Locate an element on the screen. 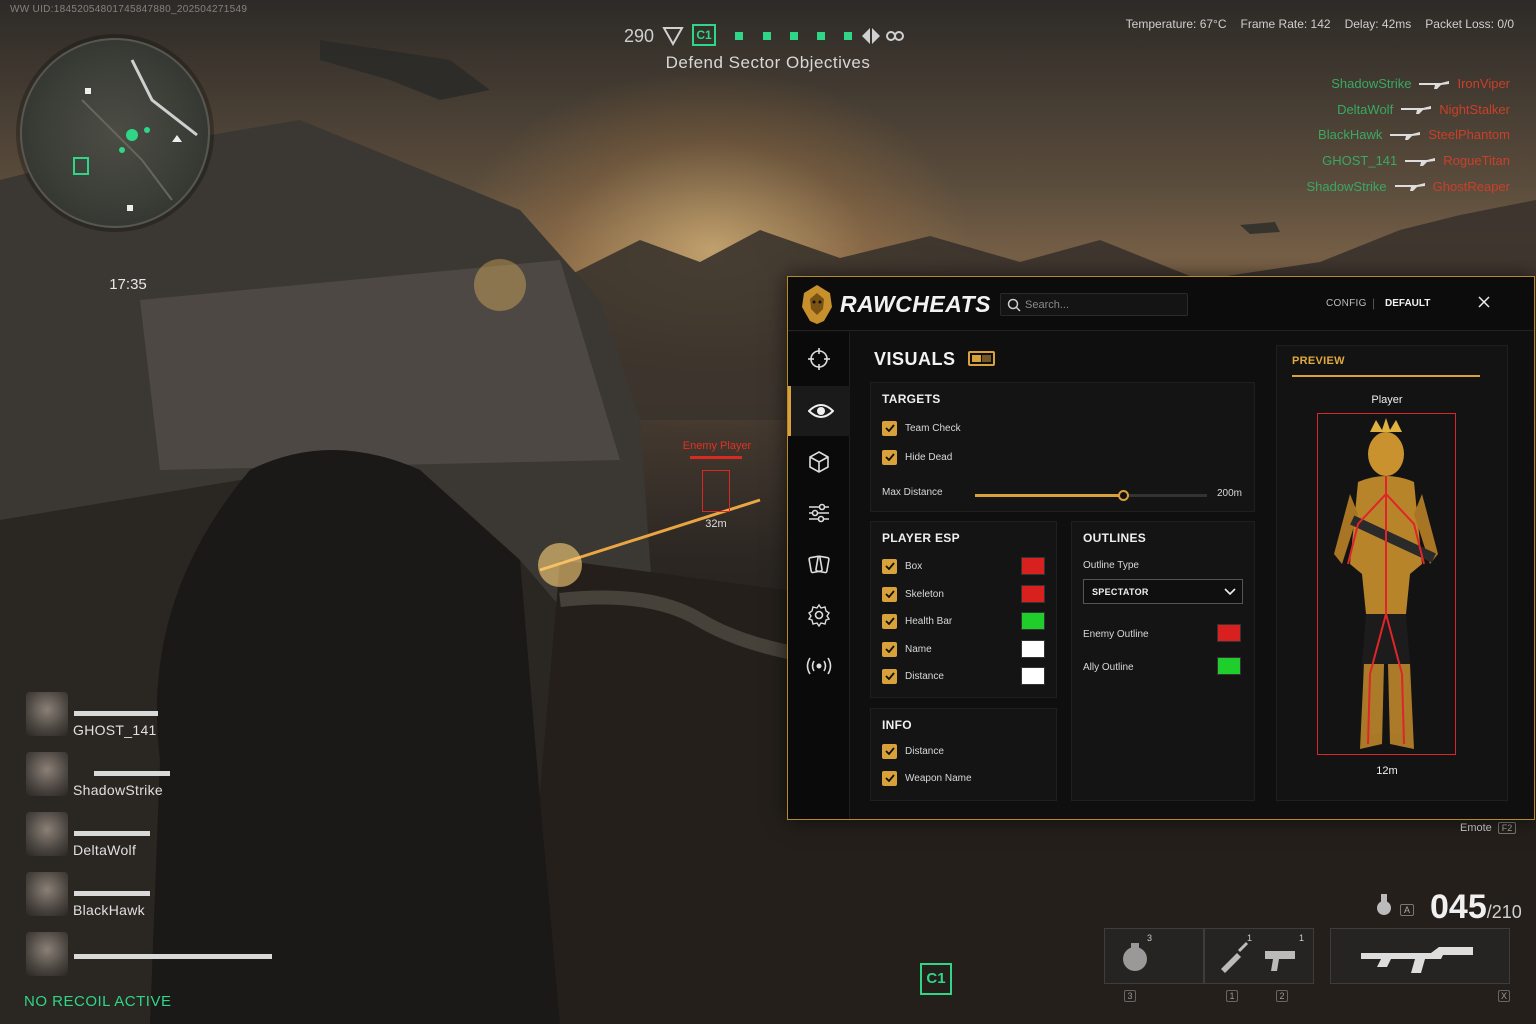  preview-title: PREVIEW is located at coordinates (1318, 361).